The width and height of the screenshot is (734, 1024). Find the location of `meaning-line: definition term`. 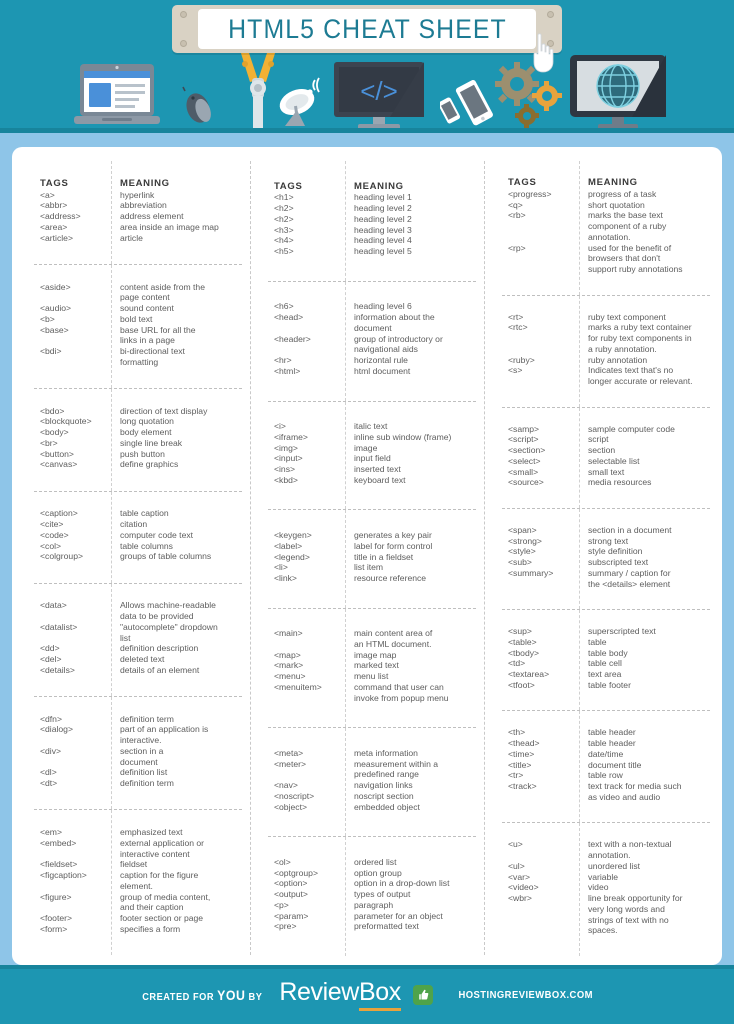

meaning-line: definition term is located at coordinates (146, 718).